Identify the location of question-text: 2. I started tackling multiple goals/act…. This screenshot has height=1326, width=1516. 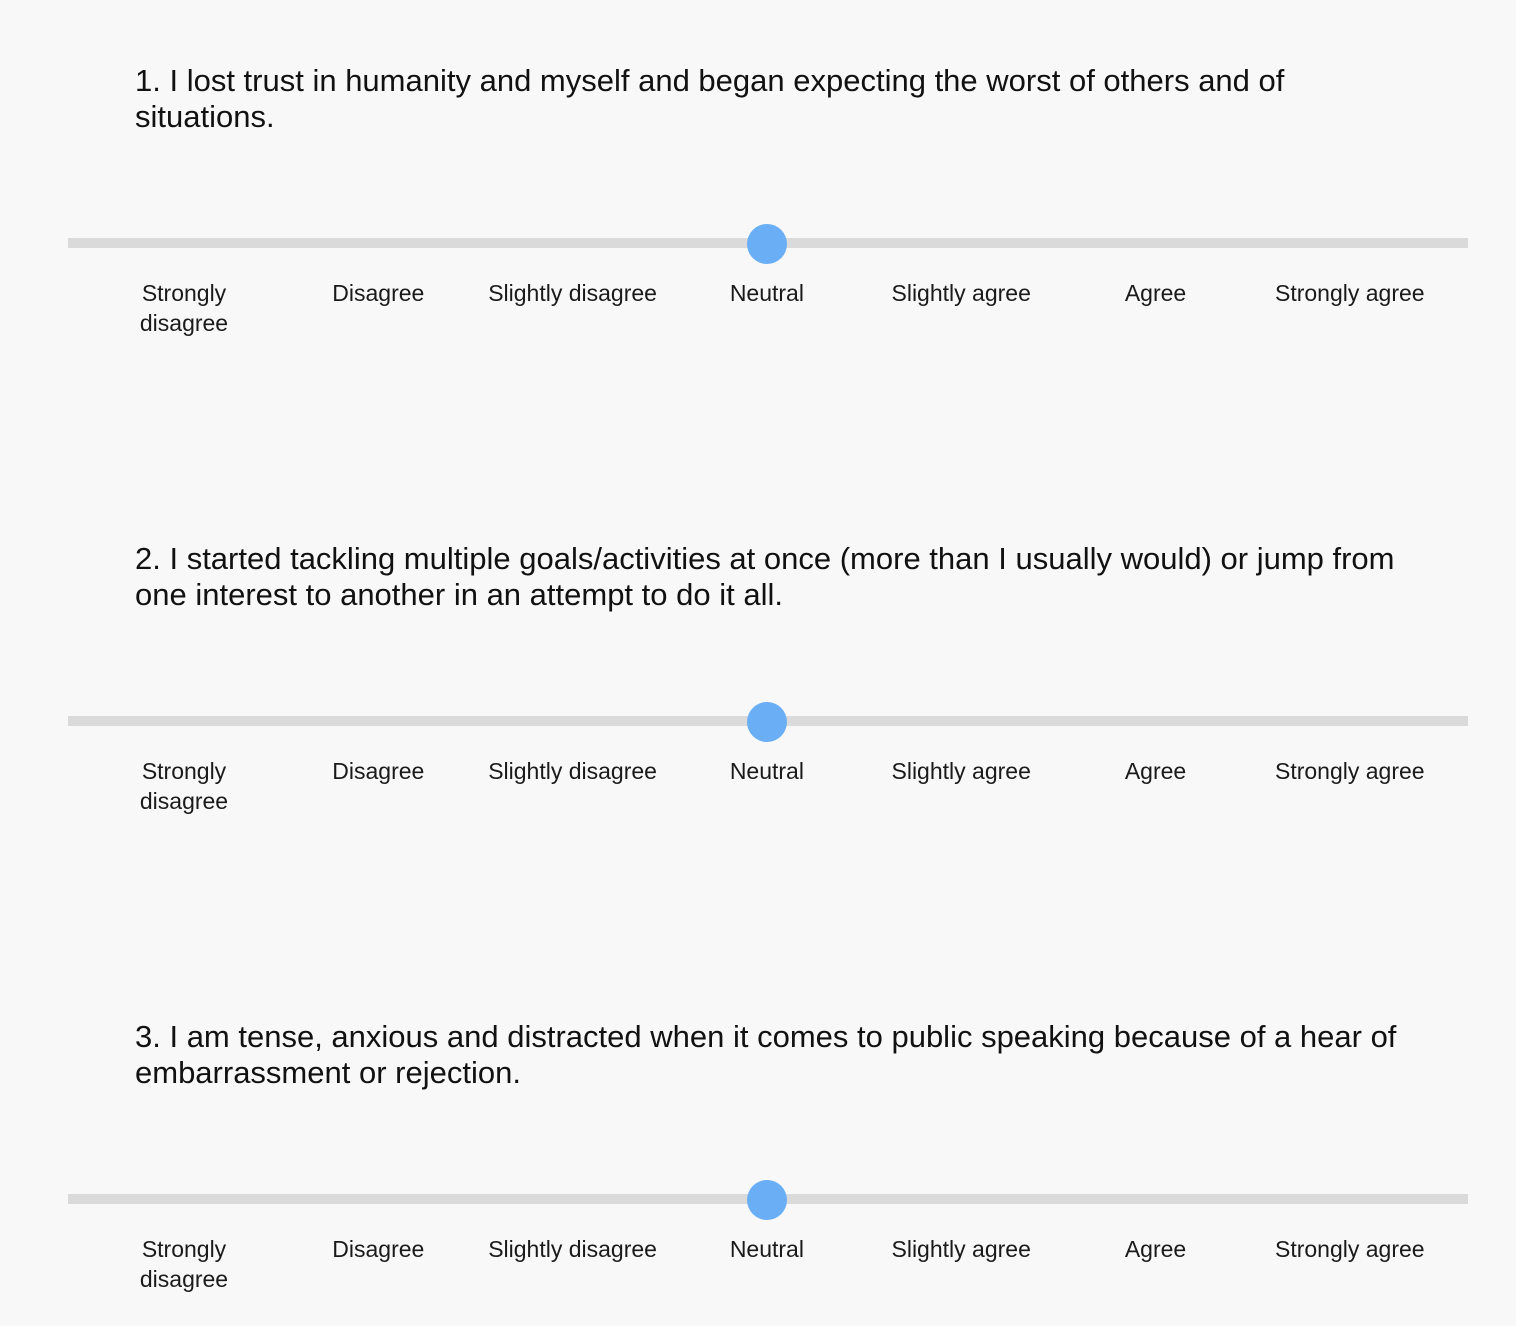
(765, 576).